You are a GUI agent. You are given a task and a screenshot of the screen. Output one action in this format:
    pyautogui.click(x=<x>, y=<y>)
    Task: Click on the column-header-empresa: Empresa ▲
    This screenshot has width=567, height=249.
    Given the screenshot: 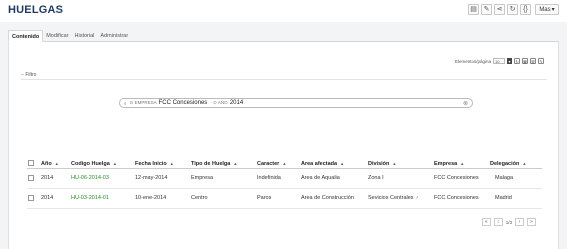 What is the action you would take?
    pyautogui.click(x=449, y=164)
    